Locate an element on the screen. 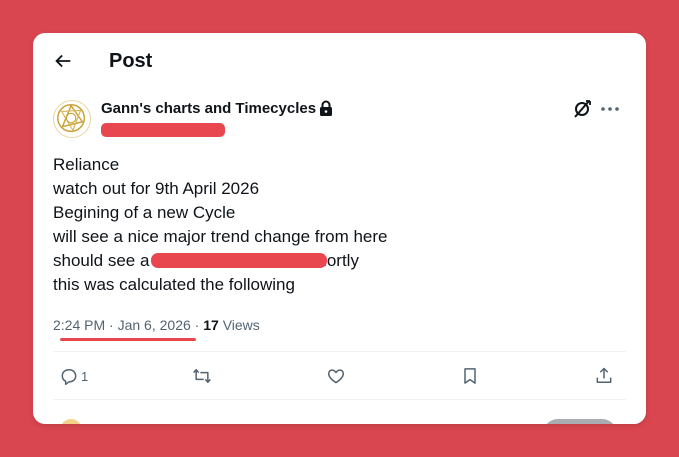 The image size is (679, 457). gold-geometric-logo-icon is located at coordinates (71, 118).